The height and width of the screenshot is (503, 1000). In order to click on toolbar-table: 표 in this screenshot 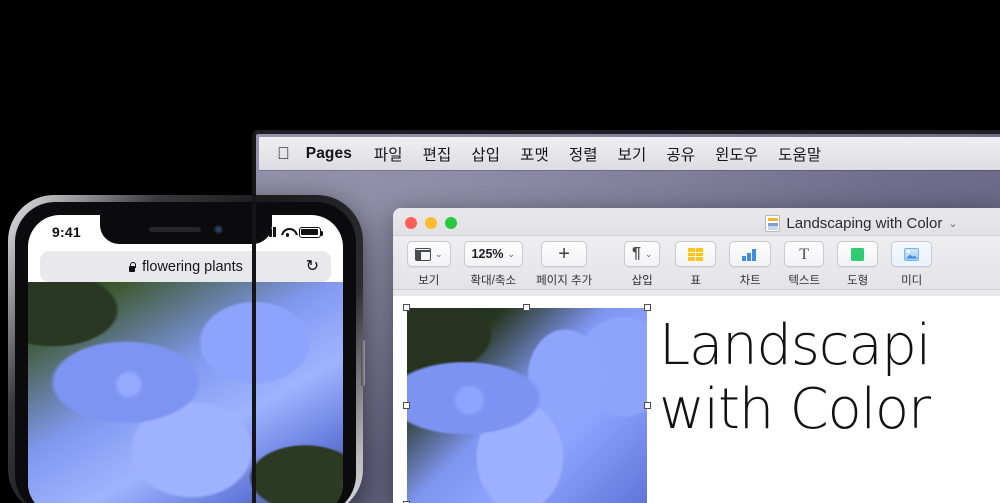, I will do `click(696, 264)`.